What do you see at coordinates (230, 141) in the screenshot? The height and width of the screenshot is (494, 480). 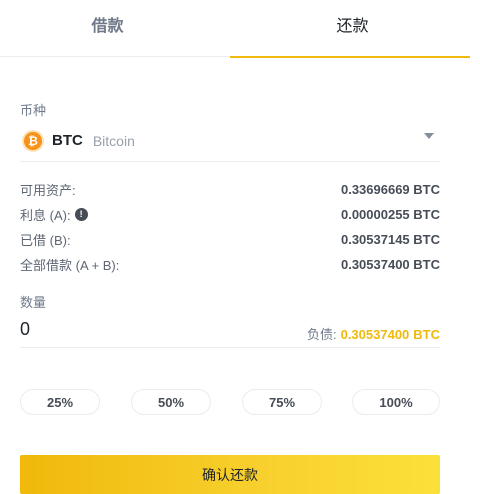 I see `coin-select: ₿ BTC Bitcoin` at bounding box center [230, 141].